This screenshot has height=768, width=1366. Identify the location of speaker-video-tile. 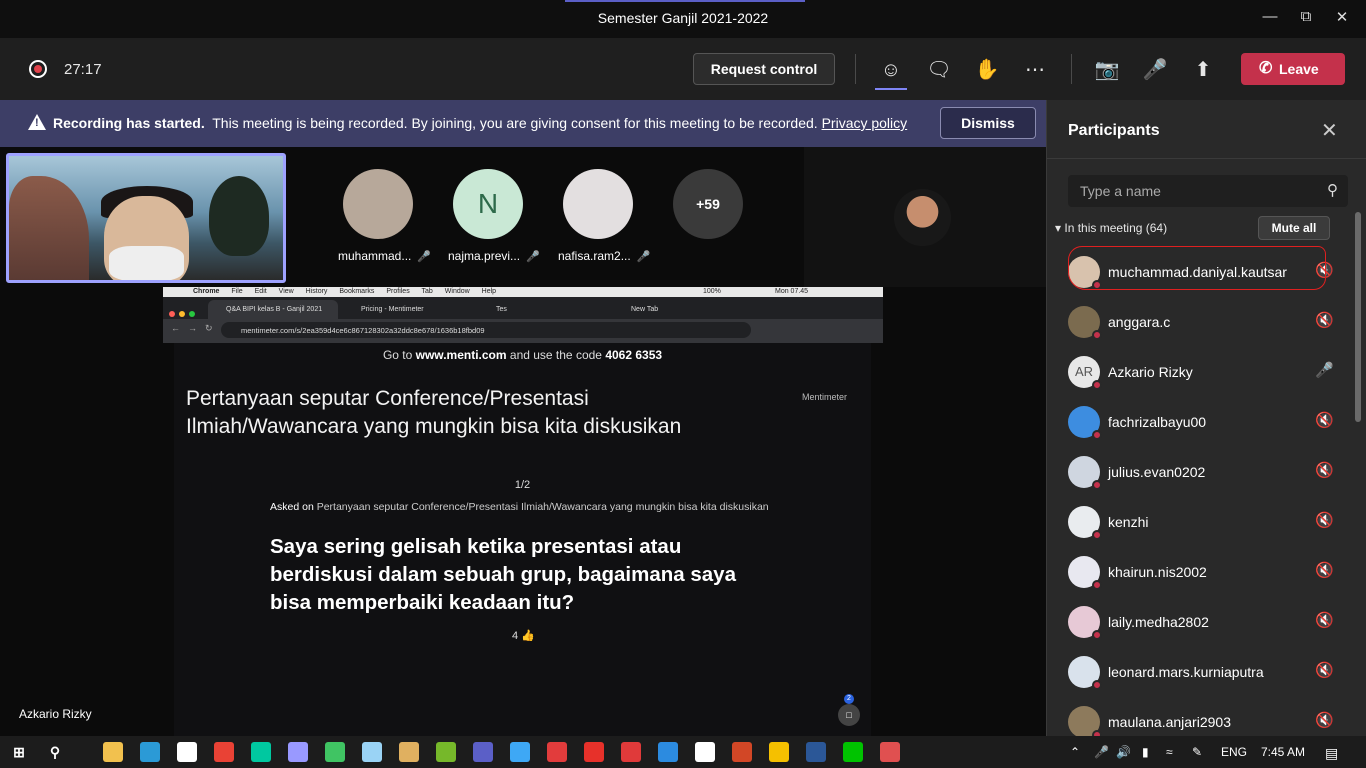
(925, 217).